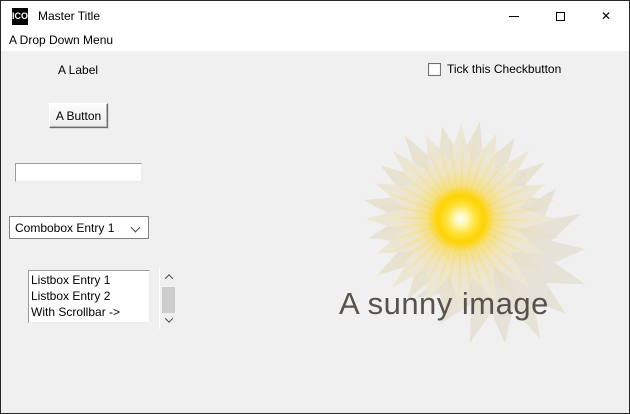 The width and height of the screenshot is (630, 414). I want to click on sun-glow, so click(461, 219).